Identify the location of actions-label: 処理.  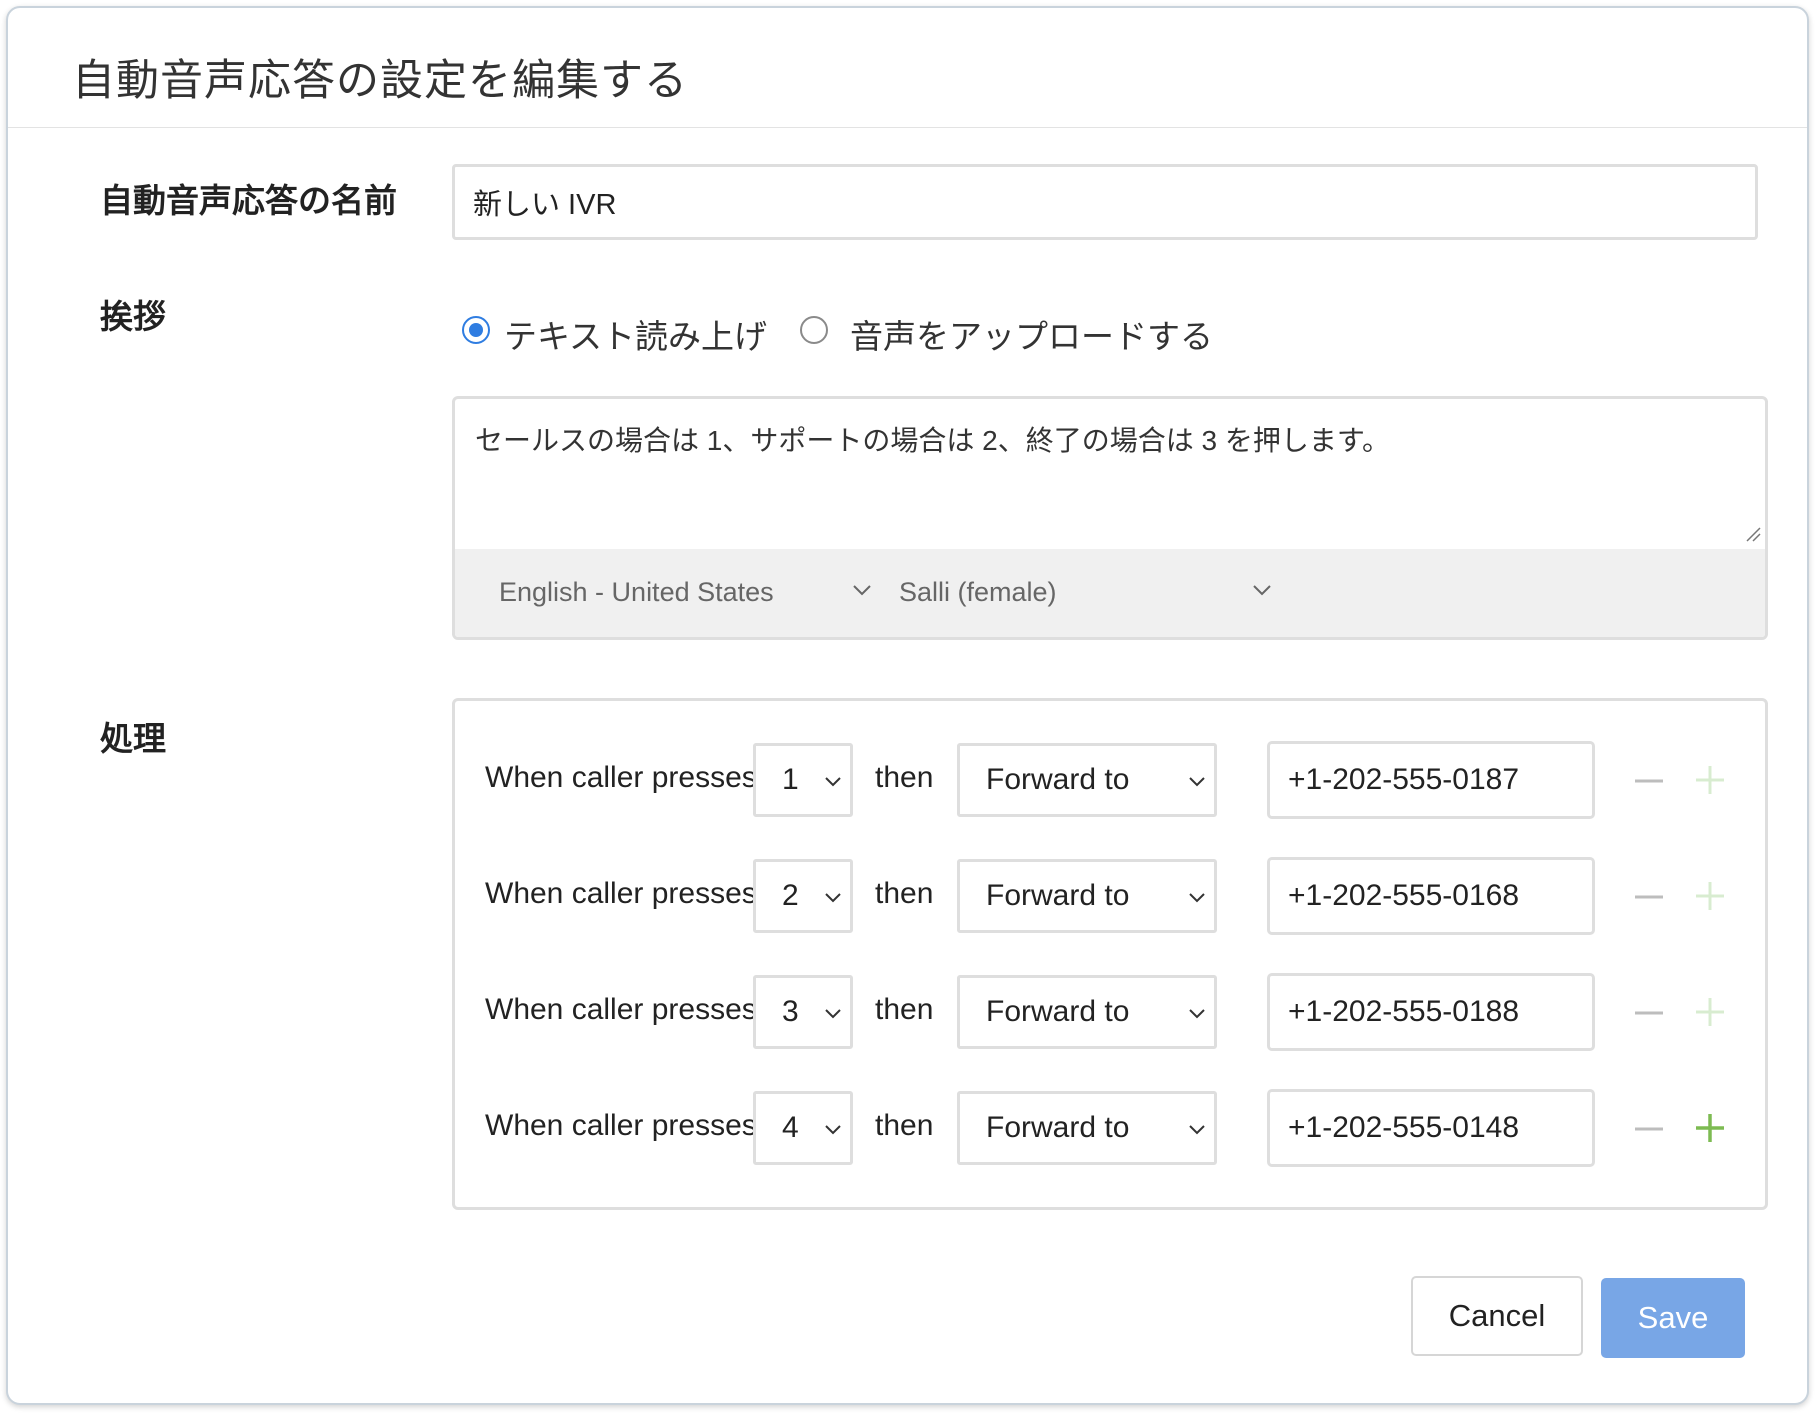
(133, 738).